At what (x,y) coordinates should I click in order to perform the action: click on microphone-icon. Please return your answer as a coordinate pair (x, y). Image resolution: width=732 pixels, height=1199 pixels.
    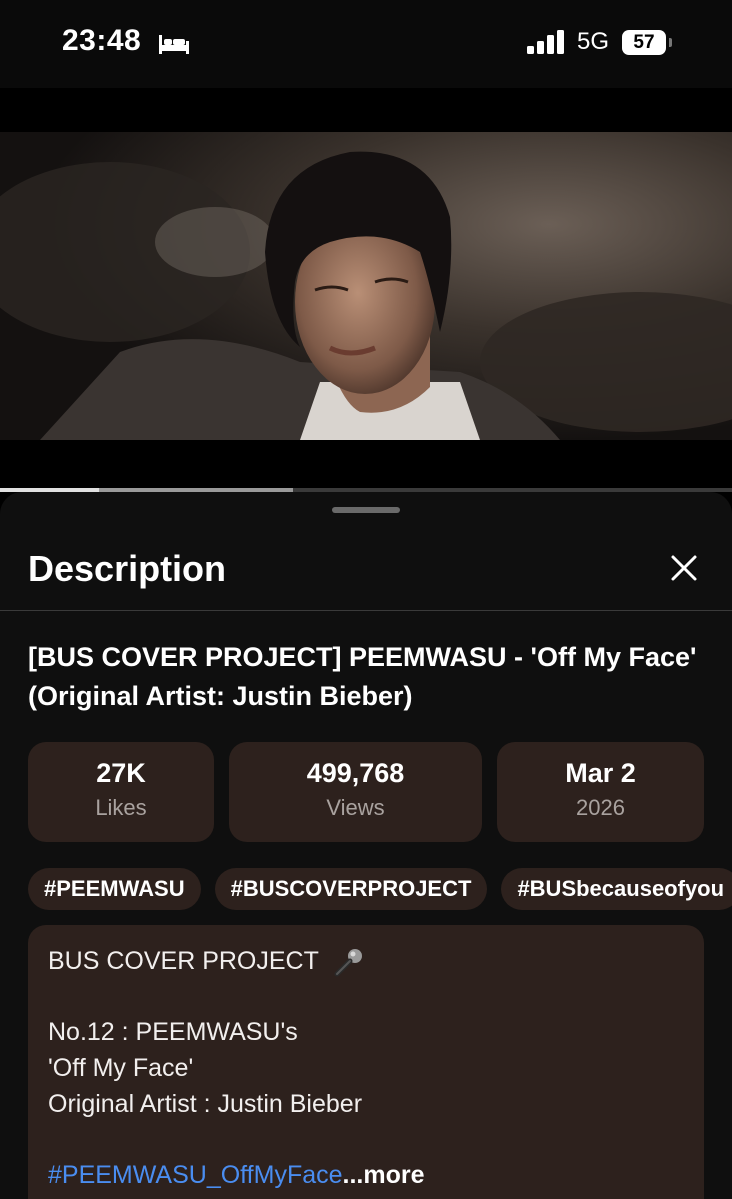
    Looking at the image, I should click on (348, 963).